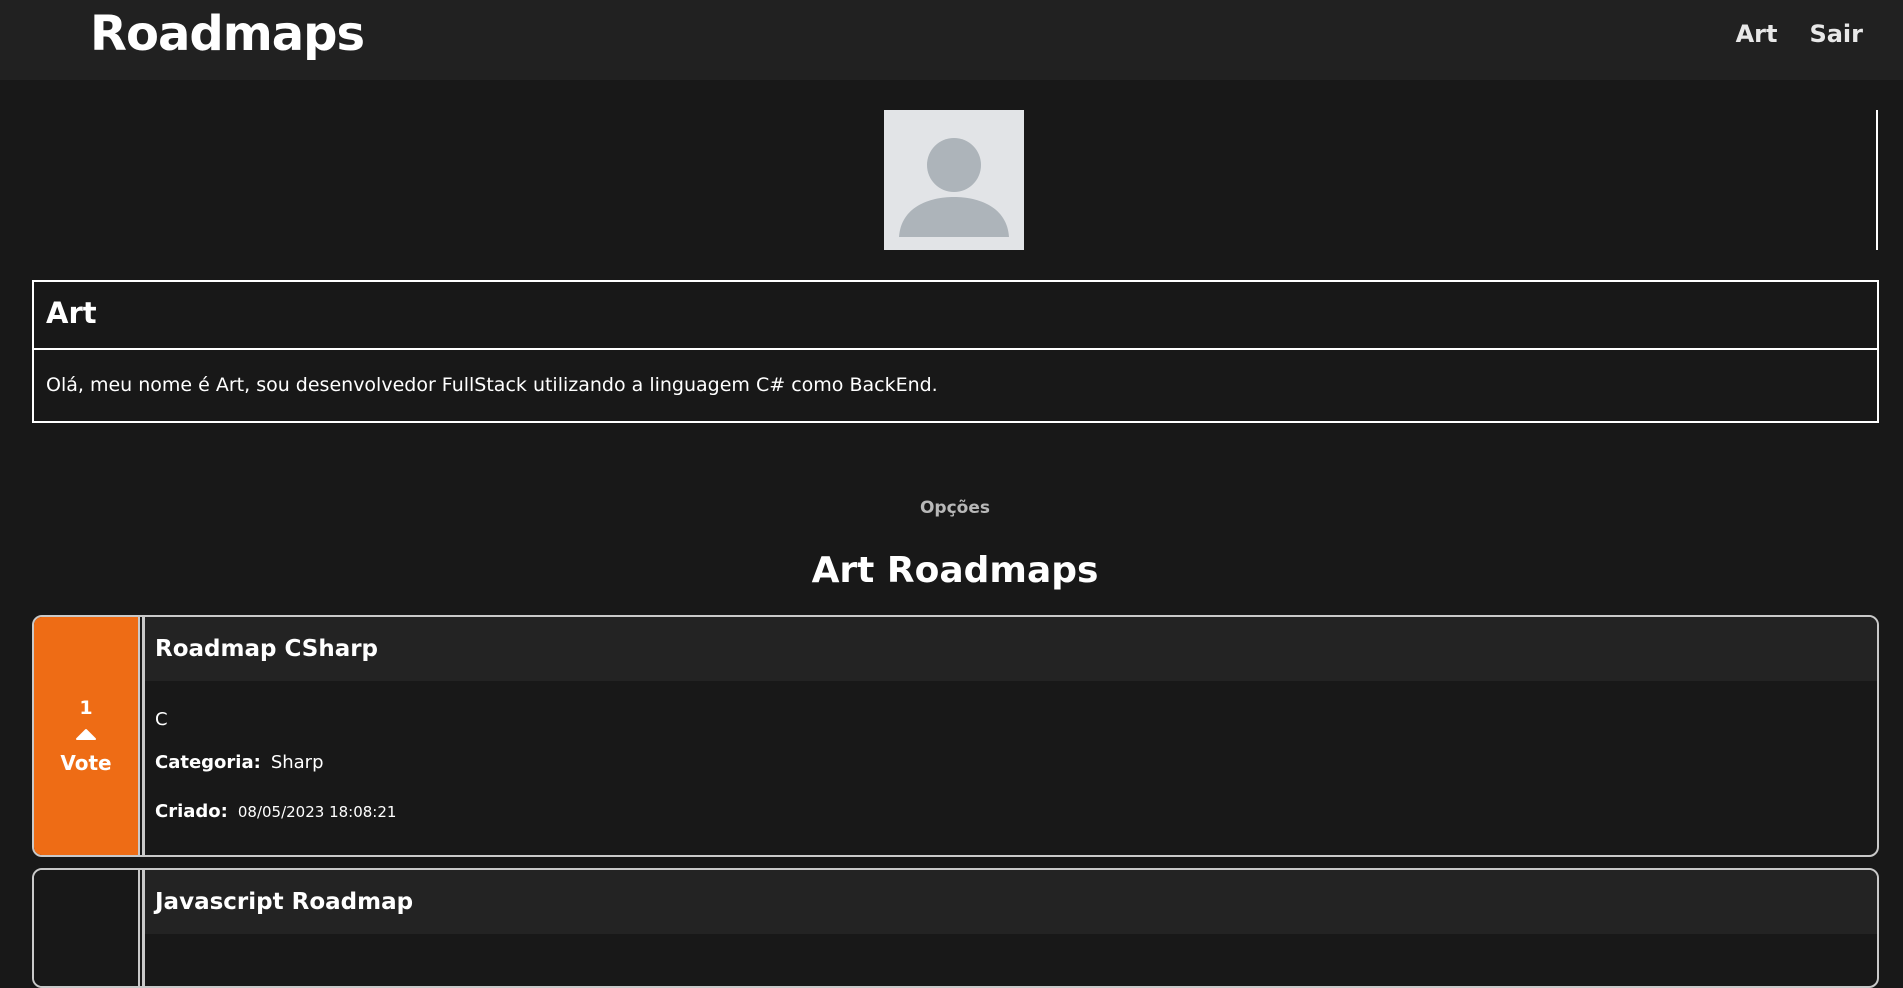 This screenshot has height=988, width=1903. I want to click on scroll-edge-line, so click(1877, 180).